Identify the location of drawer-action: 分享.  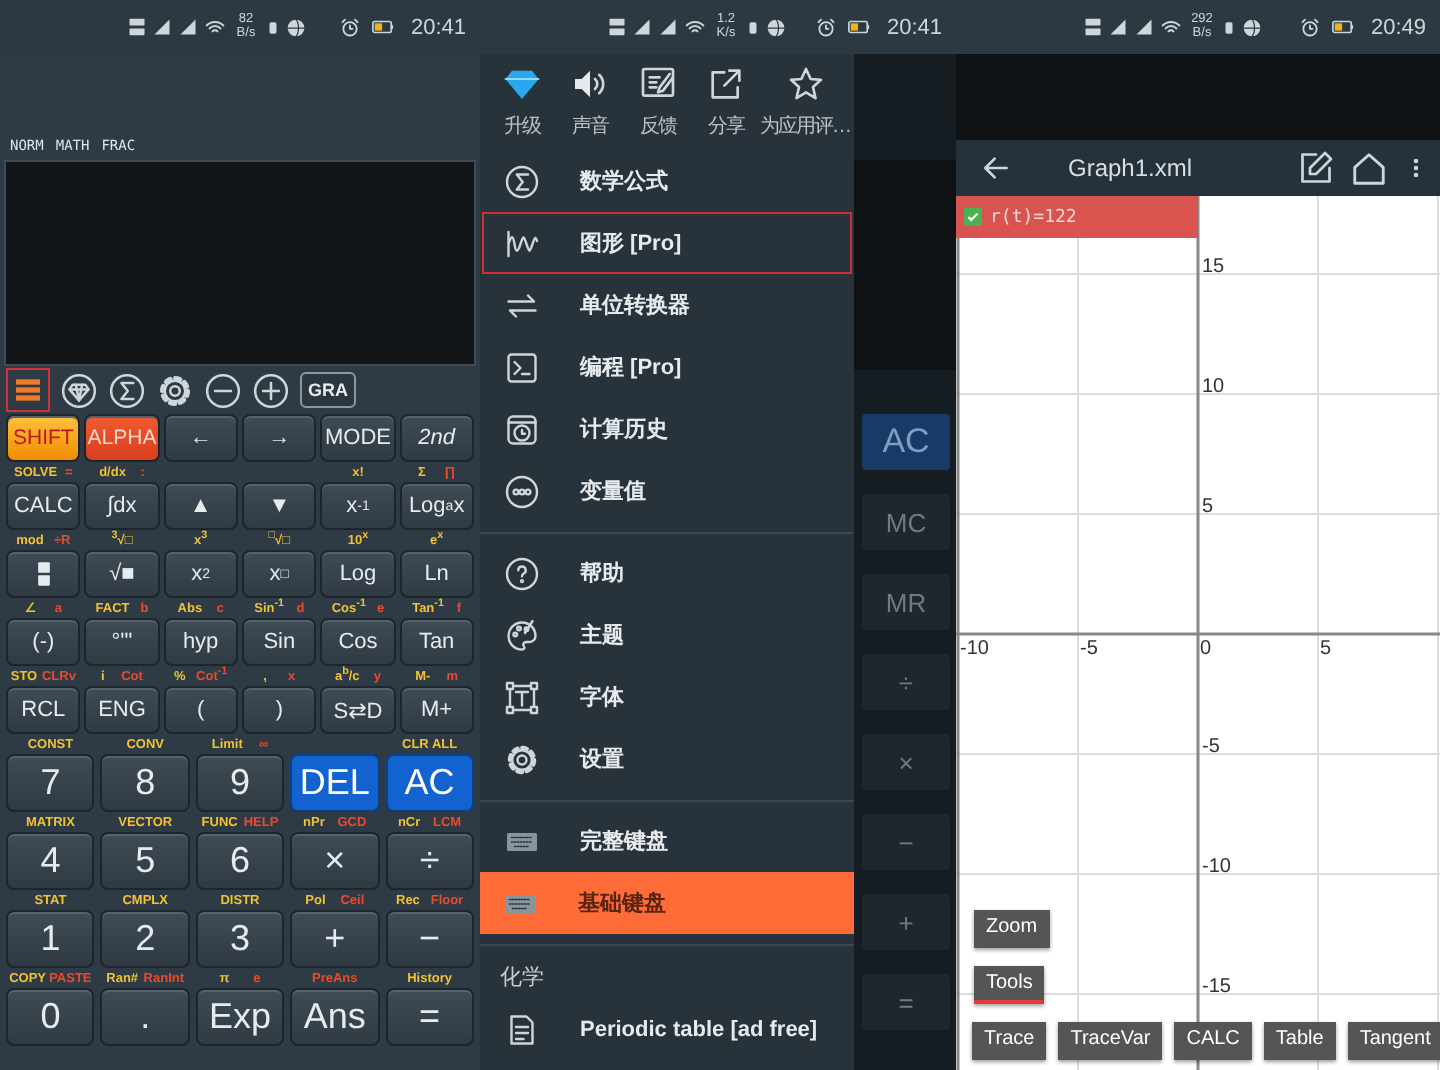
(726, 102).